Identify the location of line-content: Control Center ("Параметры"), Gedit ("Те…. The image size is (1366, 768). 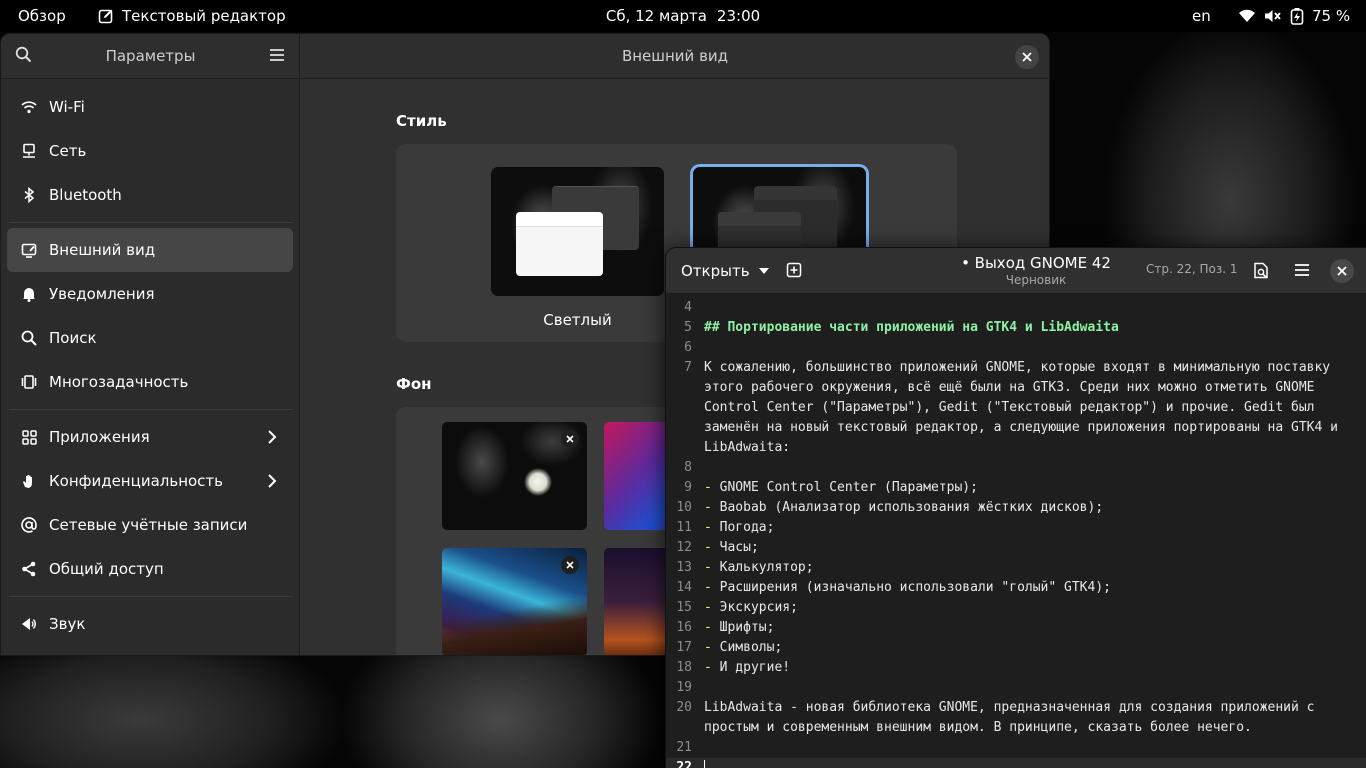
(1009, 407).